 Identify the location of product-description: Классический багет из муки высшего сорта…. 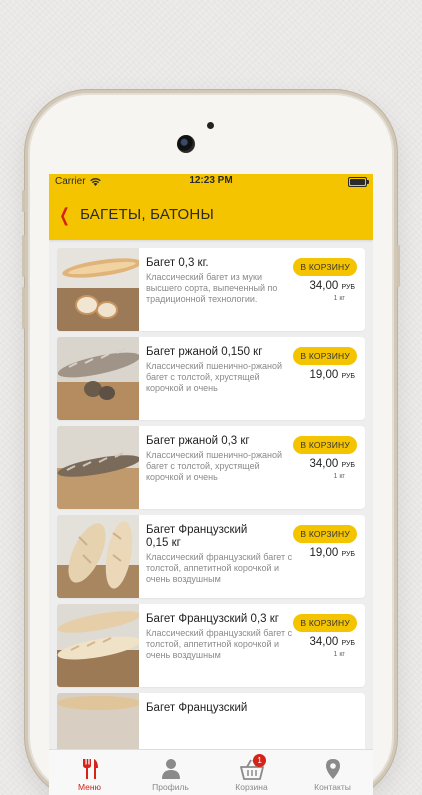
(212, 288).